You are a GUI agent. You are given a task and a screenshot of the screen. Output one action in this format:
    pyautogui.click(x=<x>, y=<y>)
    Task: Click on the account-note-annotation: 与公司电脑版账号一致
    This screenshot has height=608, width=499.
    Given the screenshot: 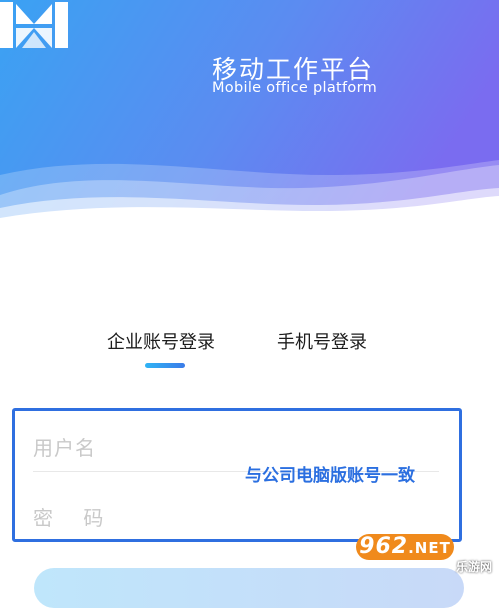 What is the action you would take?
    pyautogui.click(x=330, y=476)
    